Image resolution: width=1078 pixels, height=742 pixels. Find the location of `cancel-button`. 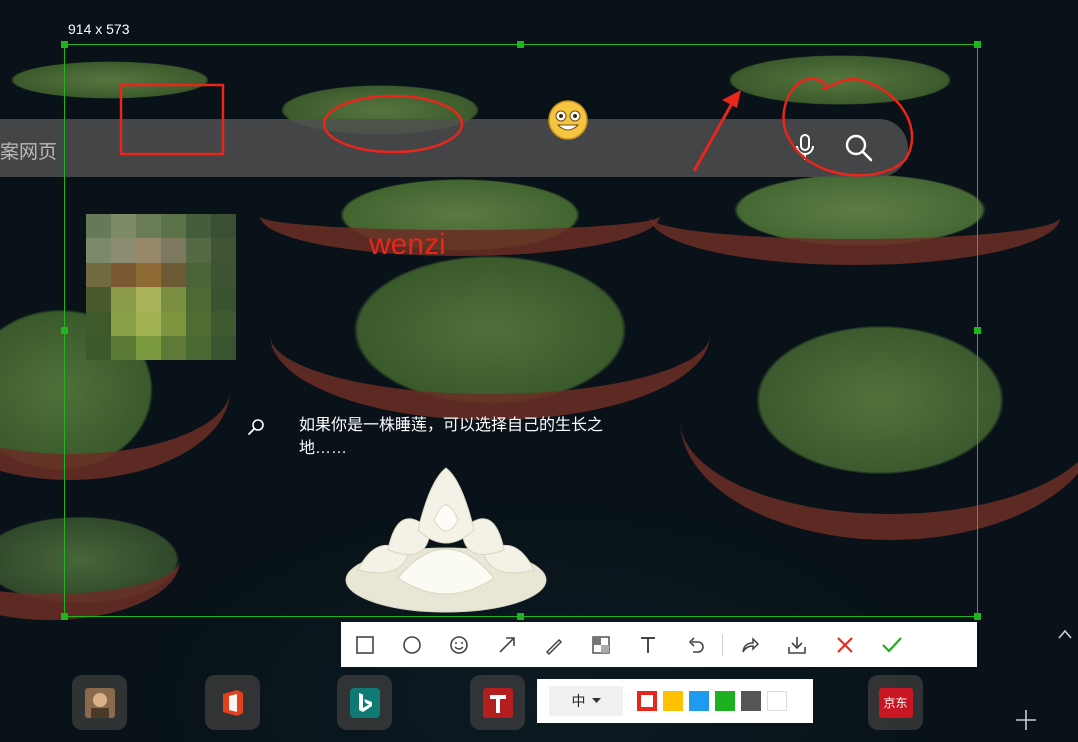

cancel-button is located at coordinates (844, 644).